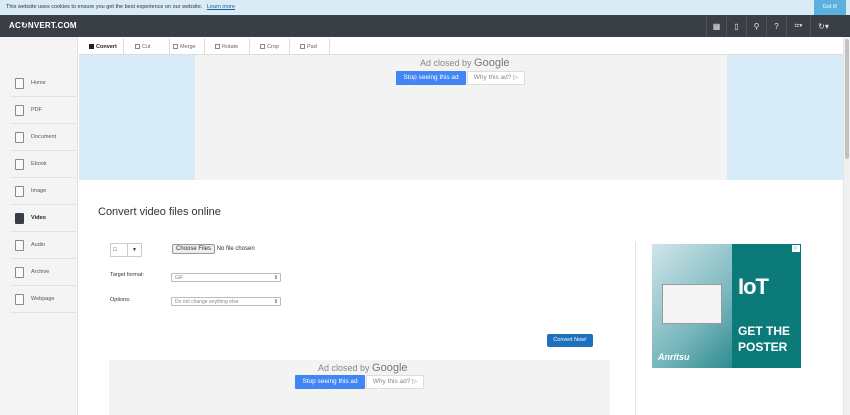  I want to click on tab-label: Crop, so click(273, 46).